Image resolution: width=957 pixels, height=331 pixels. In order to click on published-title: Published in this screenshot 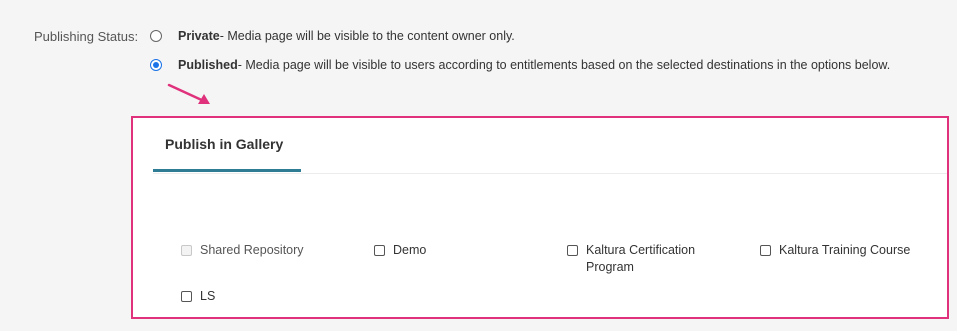, I will do `click(208, 65)`.